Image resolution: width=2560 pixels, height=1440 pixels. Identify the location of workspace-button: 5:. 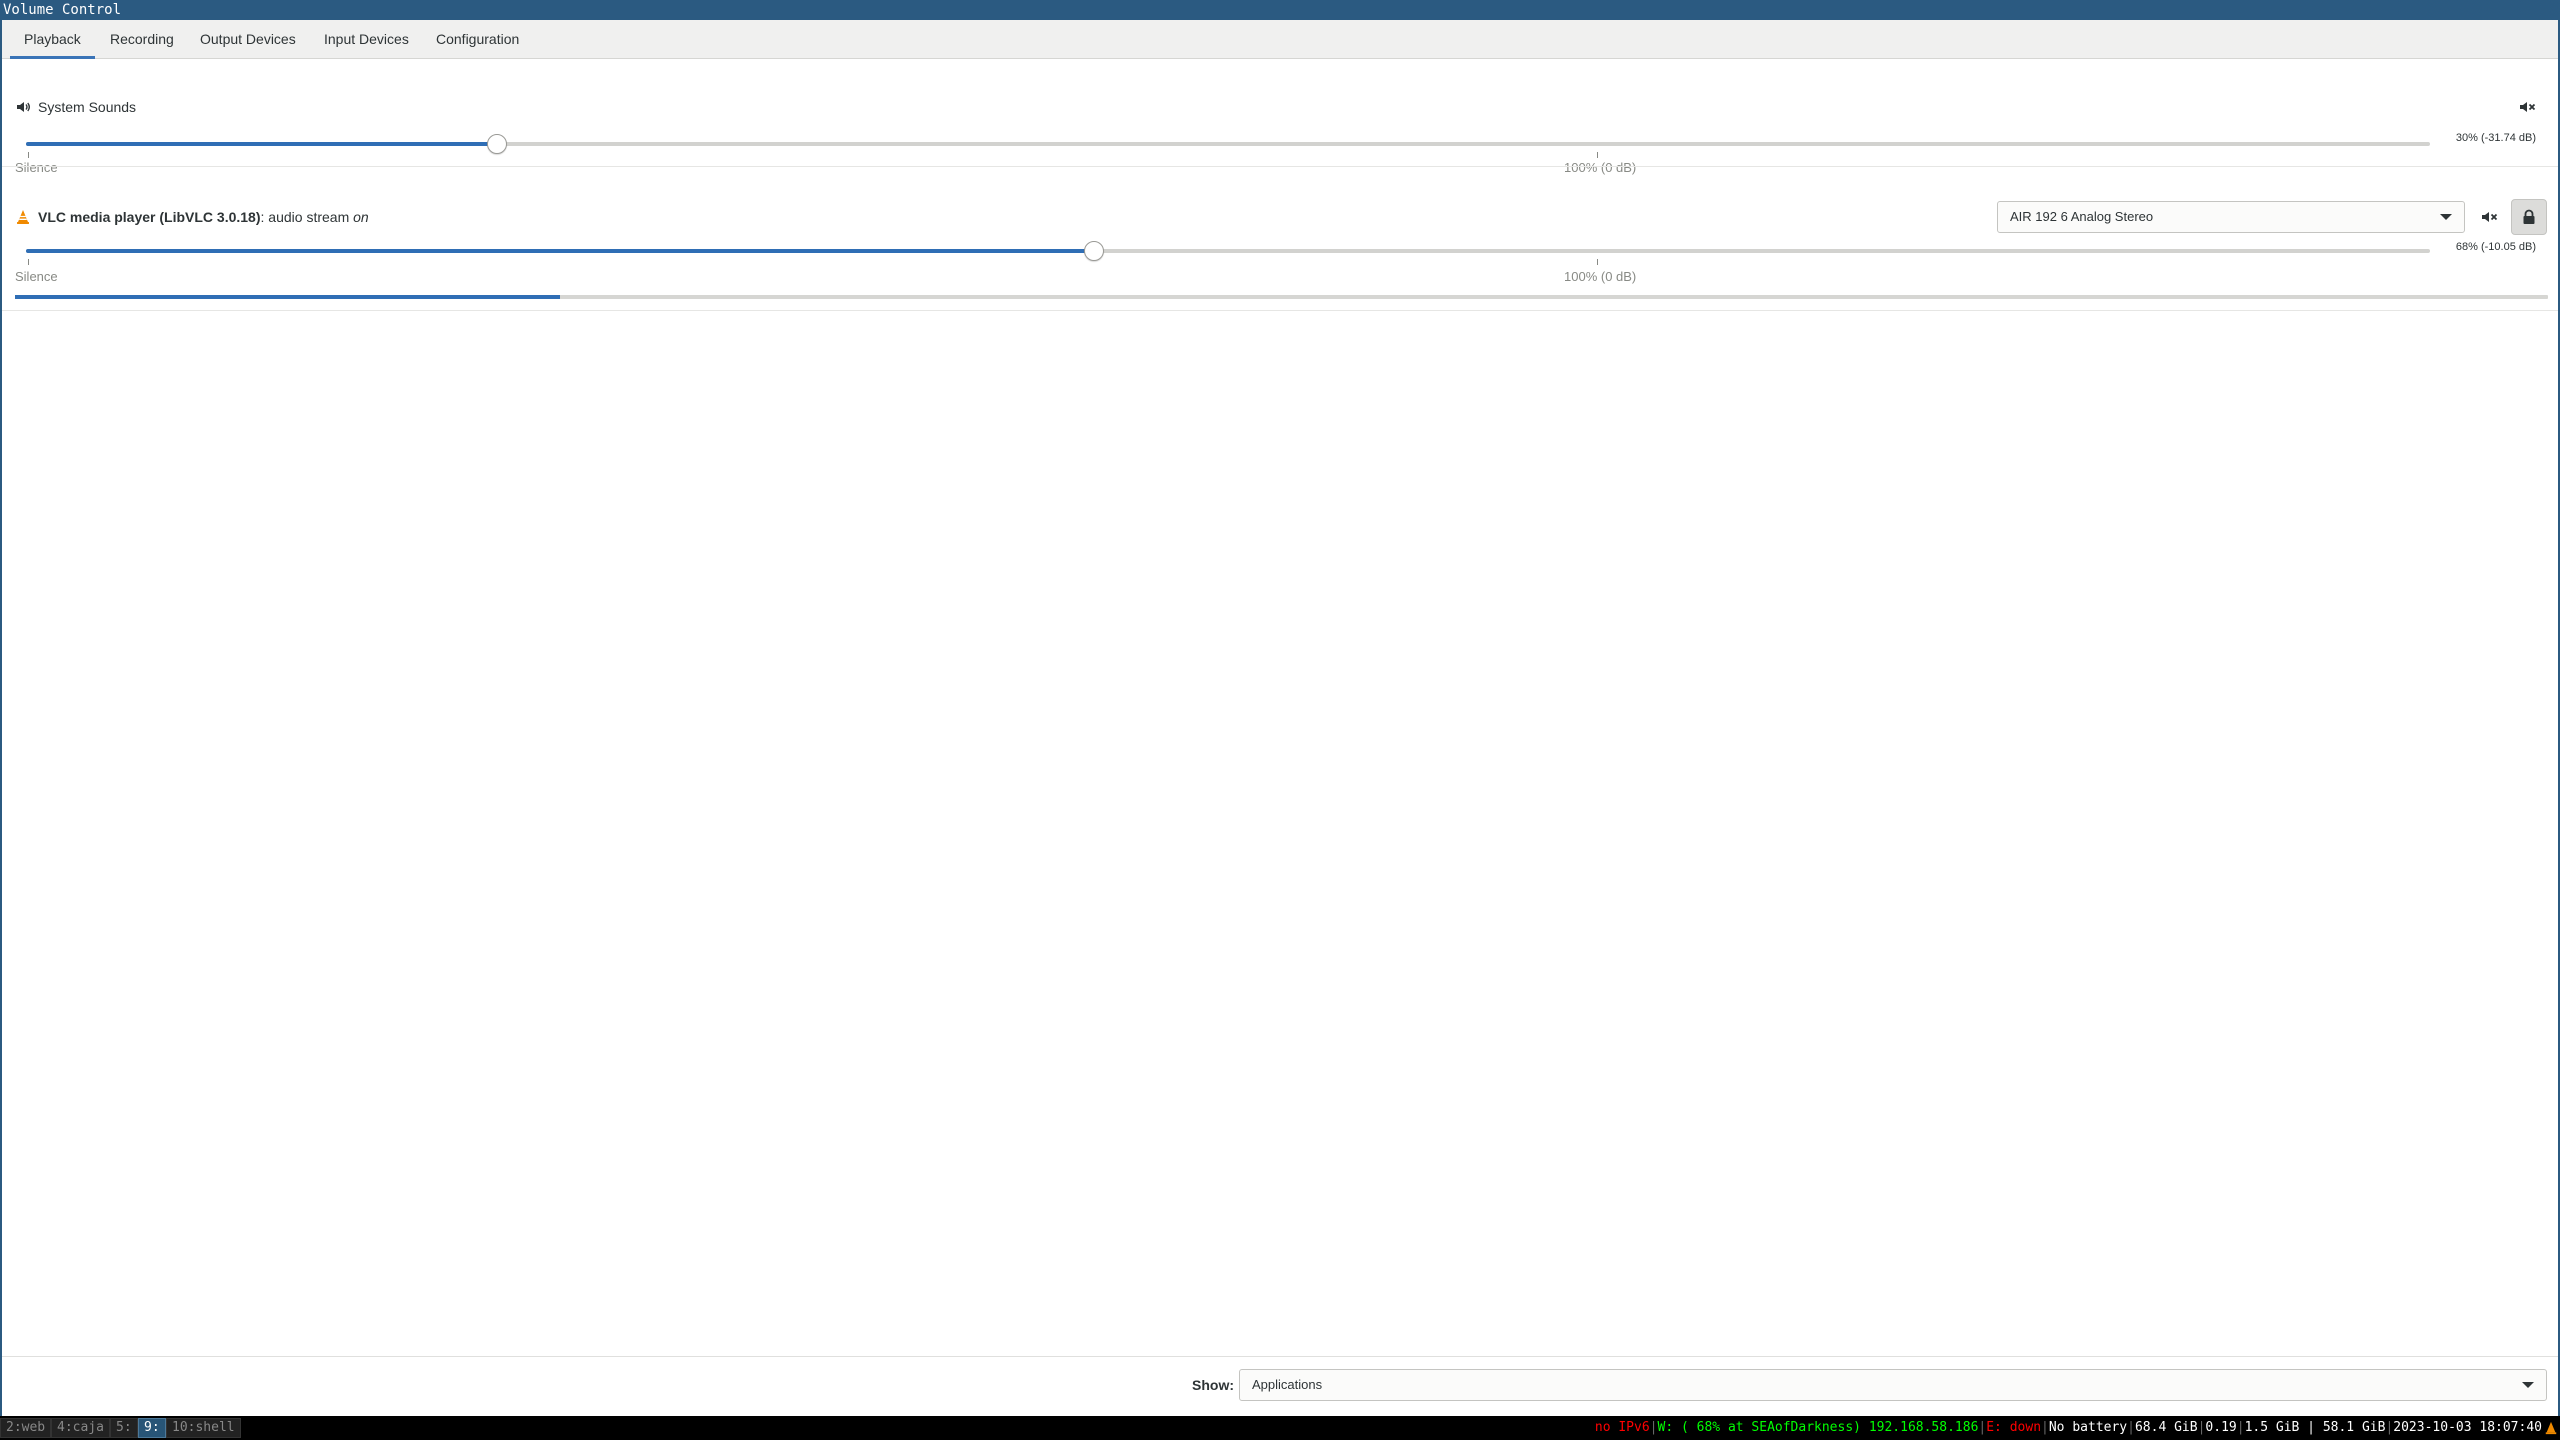
(124, 1428).